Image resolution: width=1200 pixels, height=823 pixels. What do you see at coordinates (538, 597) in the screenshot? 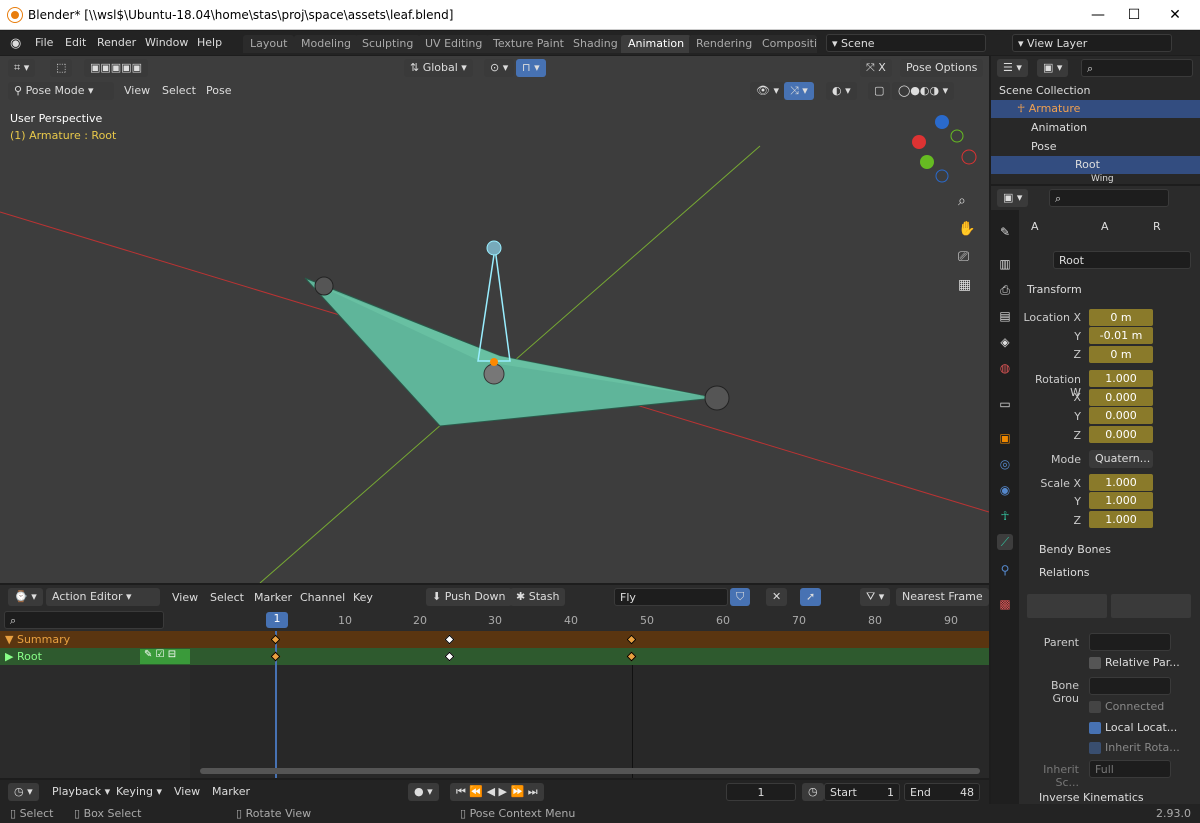
I see `stash-button: ✱ Stash` at bounding box center [538, 597].